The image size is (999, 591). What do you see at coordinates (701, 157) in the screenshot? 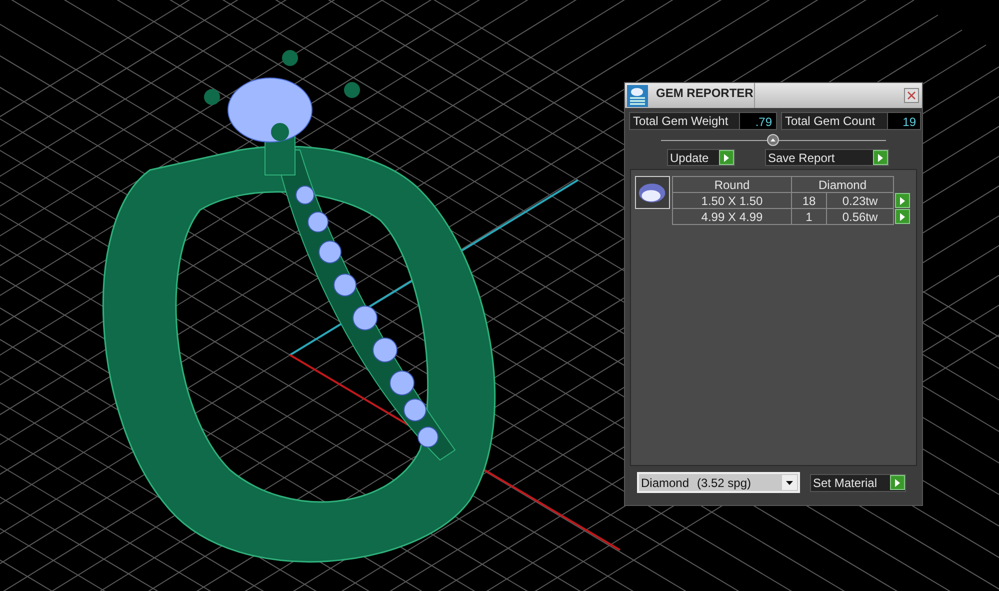
I see `action-button: Update` at bounding box center [701, 157].